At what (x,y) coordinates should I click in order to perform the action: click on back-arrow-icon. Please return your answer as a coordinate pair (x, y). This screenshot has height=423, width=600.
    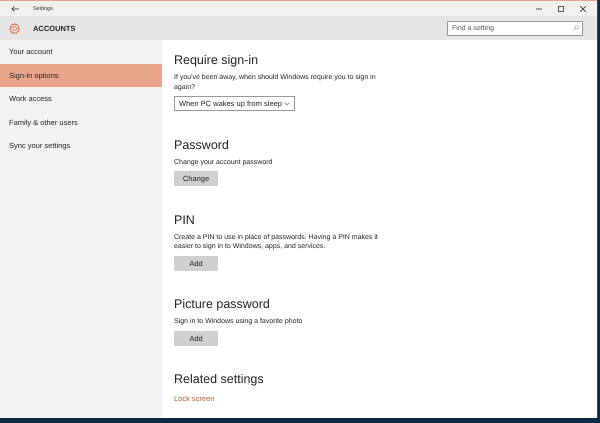
    Looking at the image, I should click on (15, 9).